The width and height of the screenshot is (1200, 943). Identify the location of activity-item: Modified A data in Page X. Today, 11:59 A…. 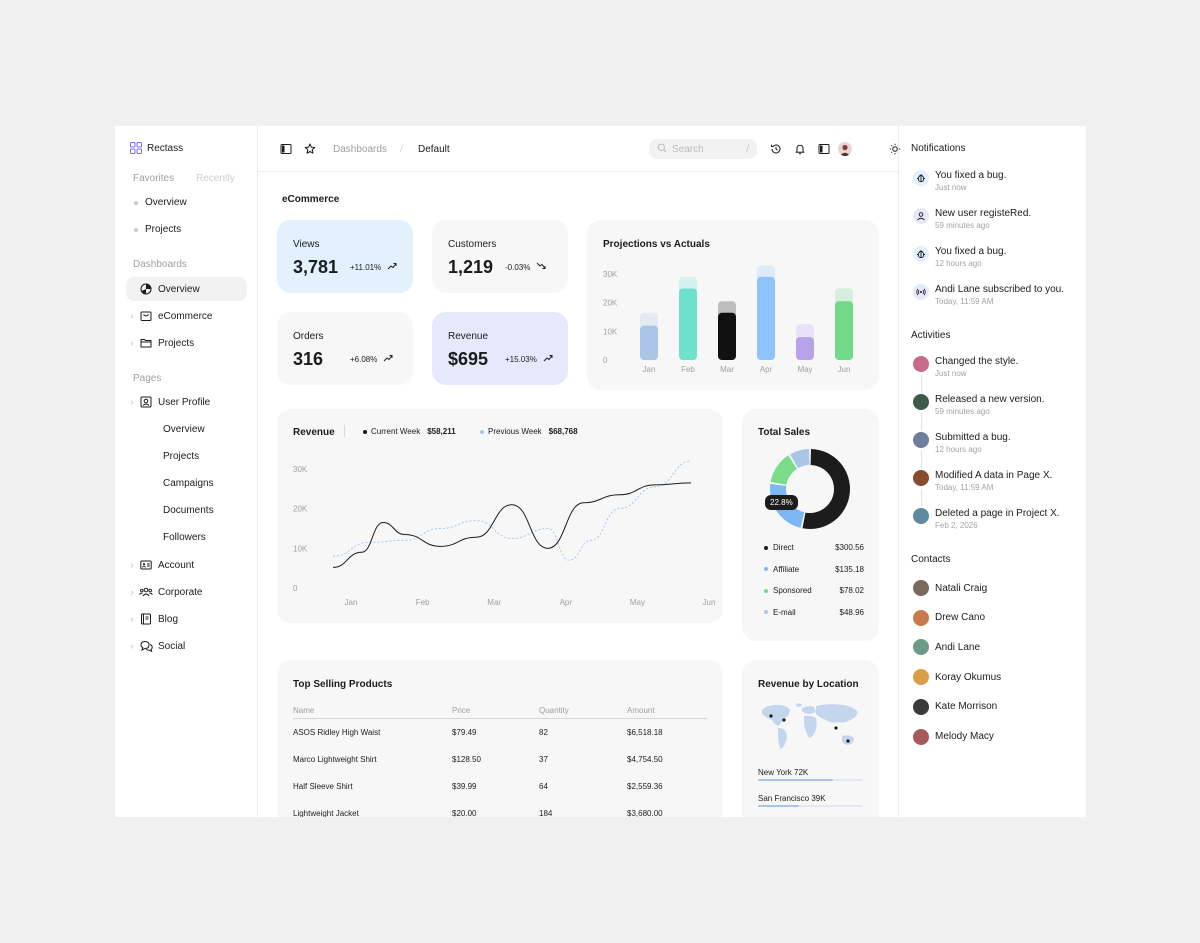
(998, 486).